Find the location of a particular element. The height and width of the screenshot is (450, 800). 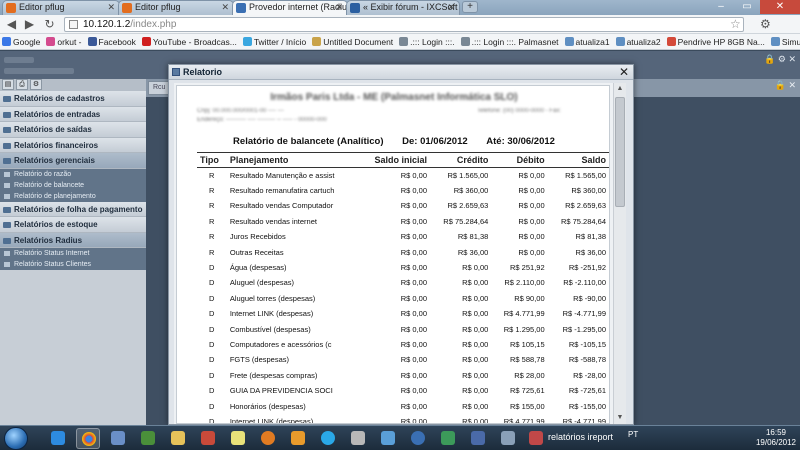

sidebar-tab-folder-icon: ▤ is located at coordinates (8, 84).